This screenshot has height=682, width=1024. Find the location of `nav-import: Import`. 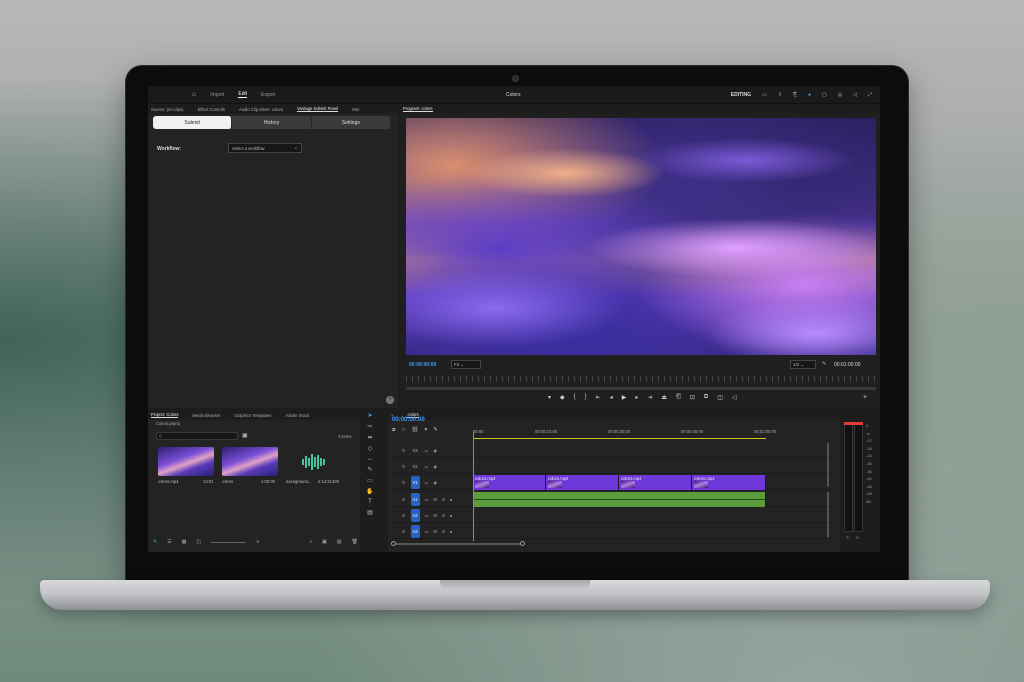

nav-import: Import is located at coordinates (217, 95).